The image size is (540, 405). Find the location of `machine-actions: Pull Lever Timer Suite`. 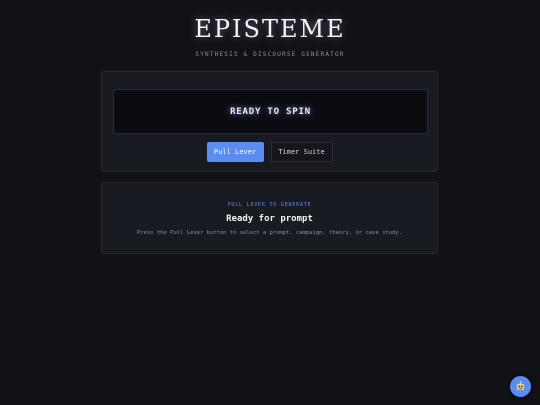

machine-actions: Pull Lever Timer Suite is located at coordinates (269, 152).